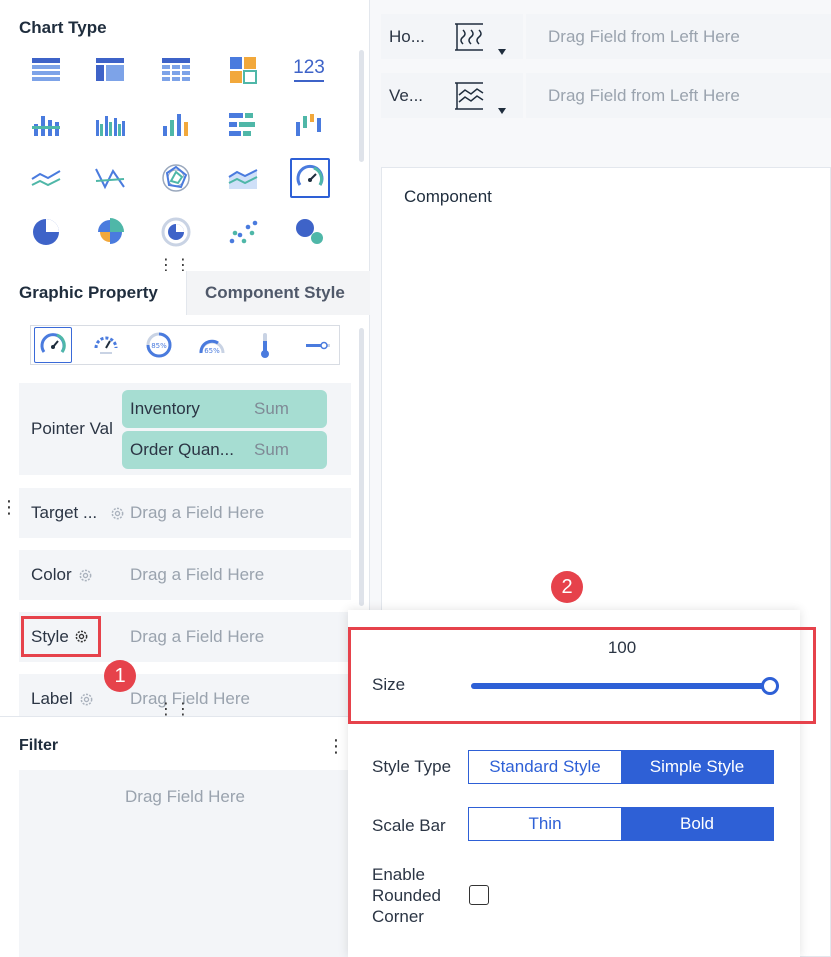 This screenshot has width=831, height=957. I want to click on side-drag-handle: ⋮, so click(9, 507).